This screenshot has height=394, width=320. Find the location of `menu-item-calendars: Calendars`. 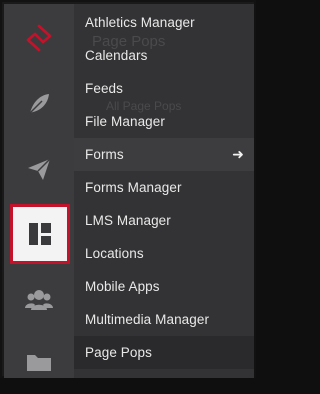

menu-item-calendars: Calendars is located at coordinates (164, 55).